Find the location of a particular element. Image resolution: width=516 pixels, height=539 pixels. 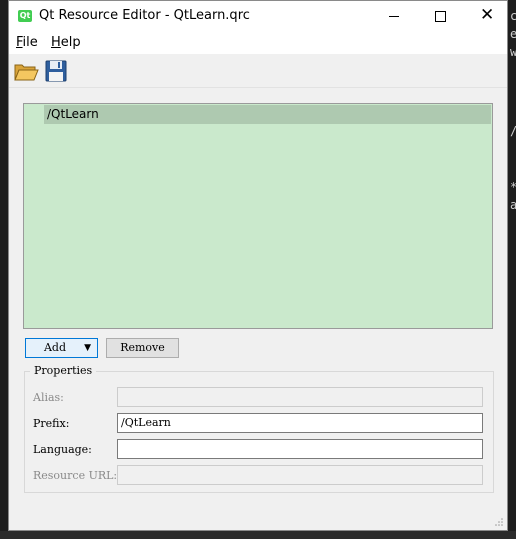

background-editor-strip: c e w / * a is located at coordinates (512, 269).